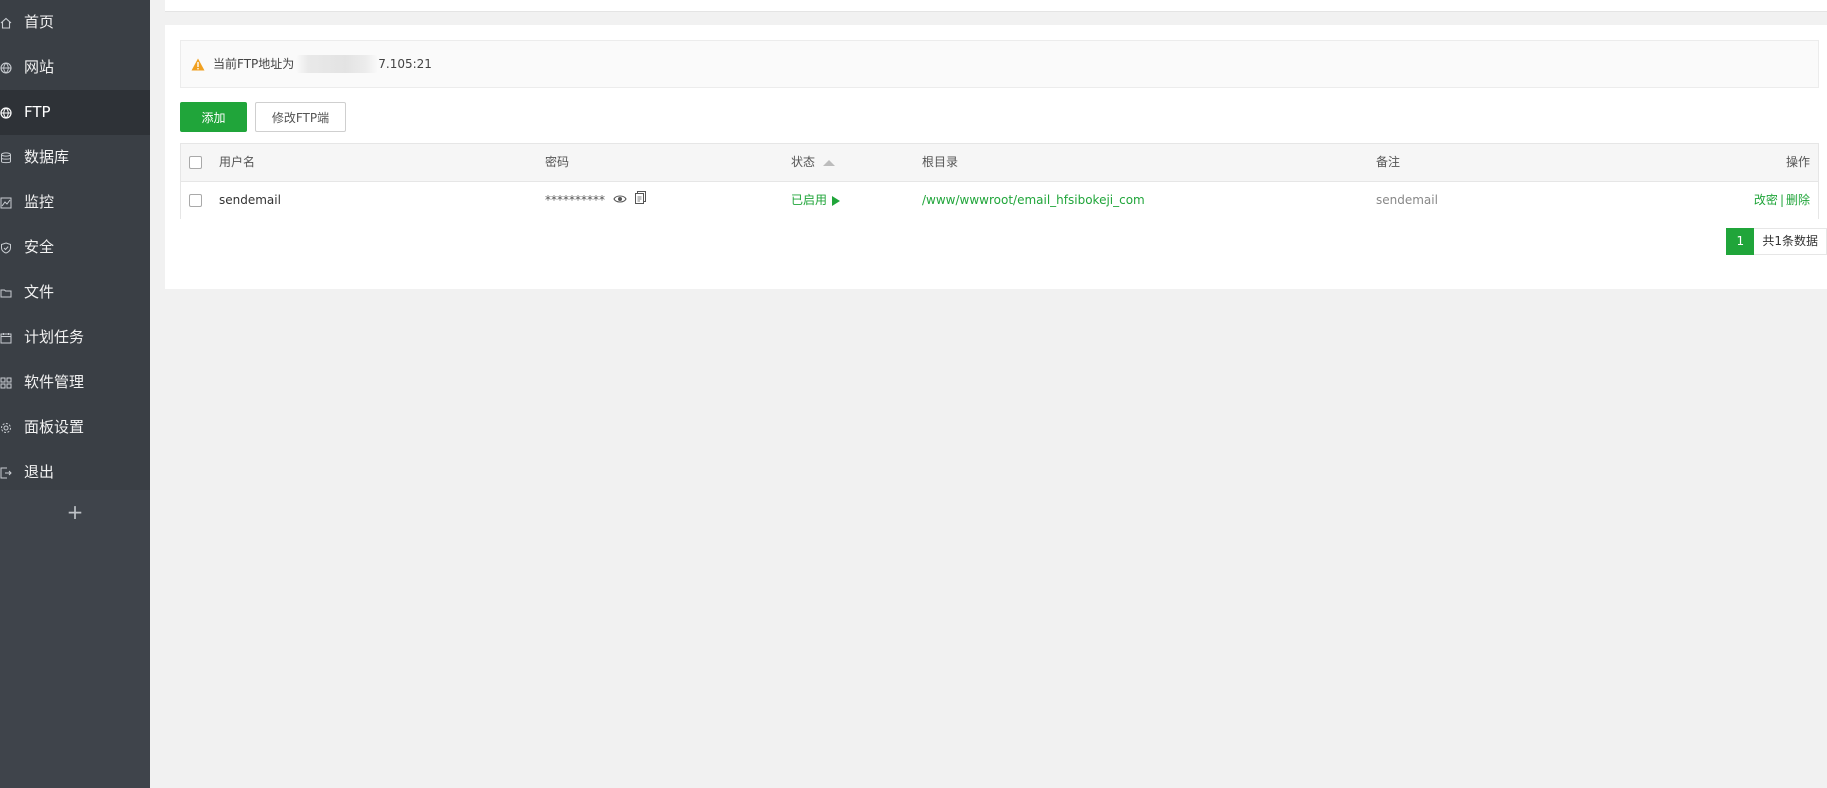 The height and width of the screenshot is (788, 1827). I want to click on pagination: 1 共1条数据, so click(1776, 241).